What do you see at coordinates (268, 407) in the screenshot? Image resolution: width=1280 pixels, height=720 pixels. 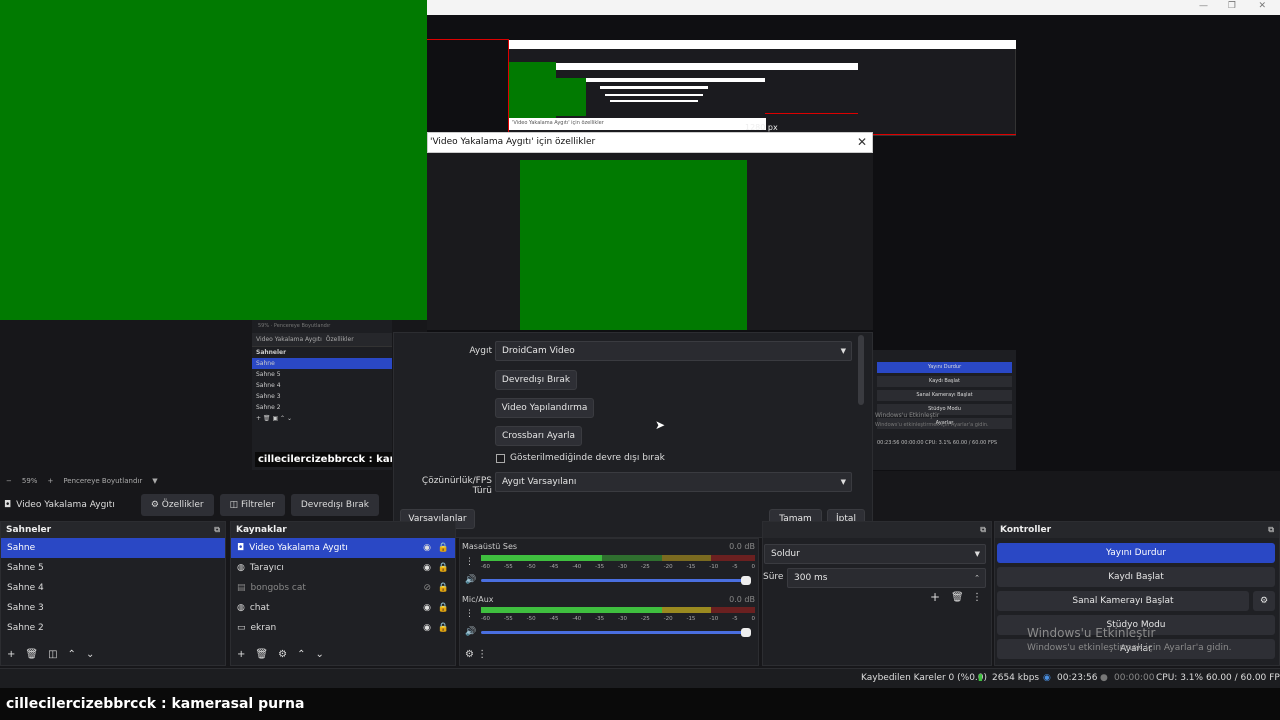 I see `nested-scene-4: Sahne 2` at bounding box center [268, 407].